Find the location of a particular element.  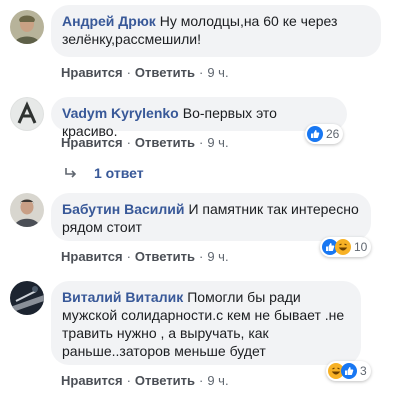

comment-author: Андрей Дрюк is located at coordinates (109, 21).